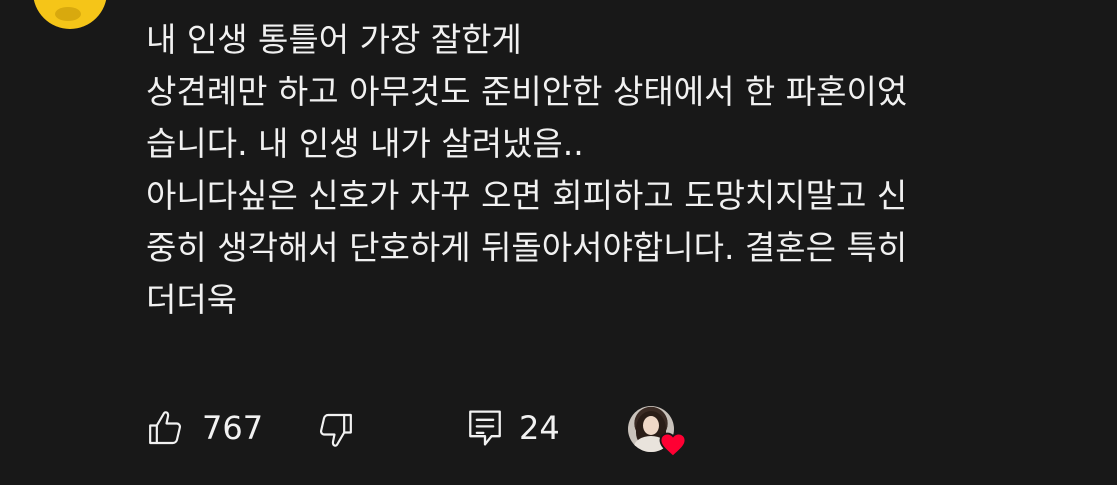 This screenshot has height=485, width=1117. I want to click on comment-line: 내 인생 통틀어 가장 잘한게, so click(334, 39).